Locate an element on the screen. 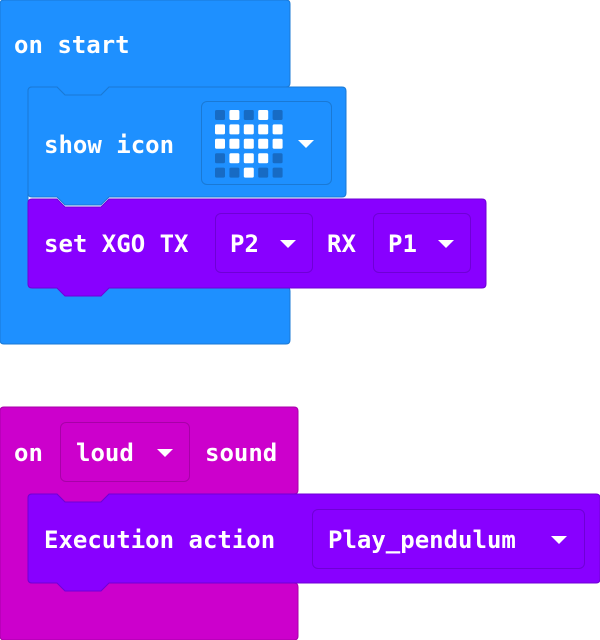 Image resolution: width=600 pixels, height=640 pixels. rx-value: P1 is located at coordinates (402, 244).